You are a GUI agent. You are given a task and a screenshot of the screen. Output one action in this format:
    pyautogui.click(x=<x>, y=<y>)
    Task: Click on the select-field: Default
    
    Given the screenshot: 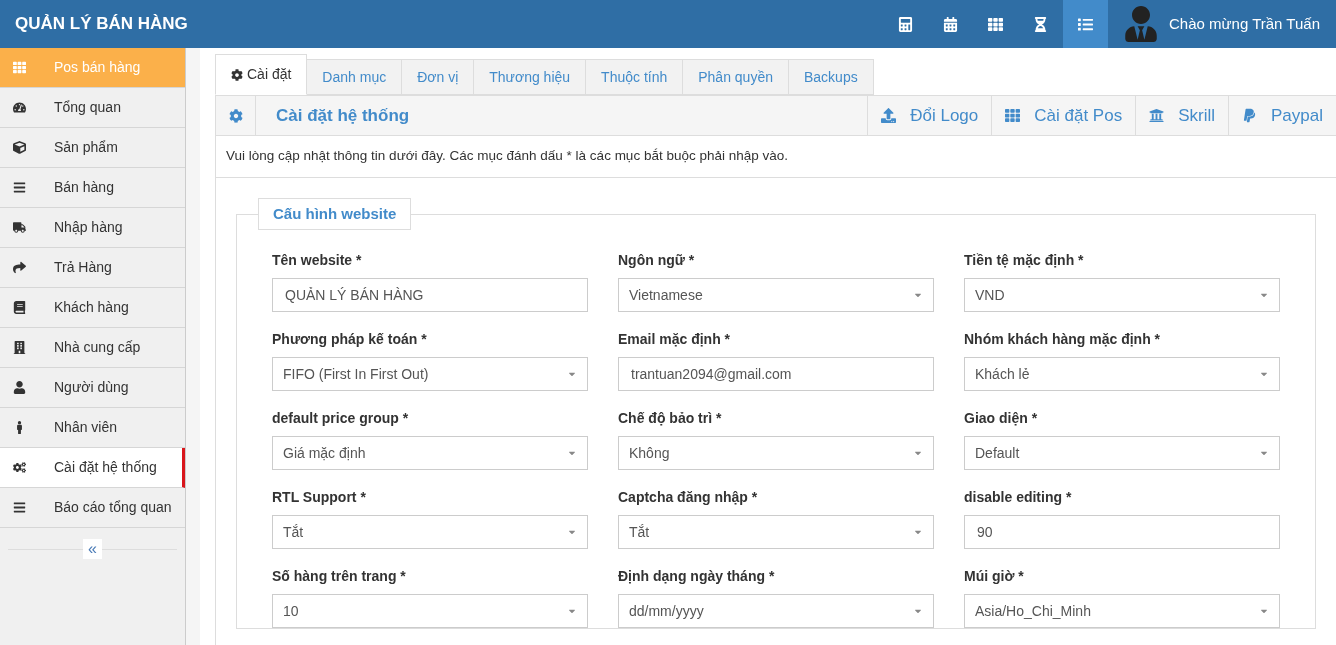 What is the action you would take?
    pyautogui.click(x=1122, y=453)
    